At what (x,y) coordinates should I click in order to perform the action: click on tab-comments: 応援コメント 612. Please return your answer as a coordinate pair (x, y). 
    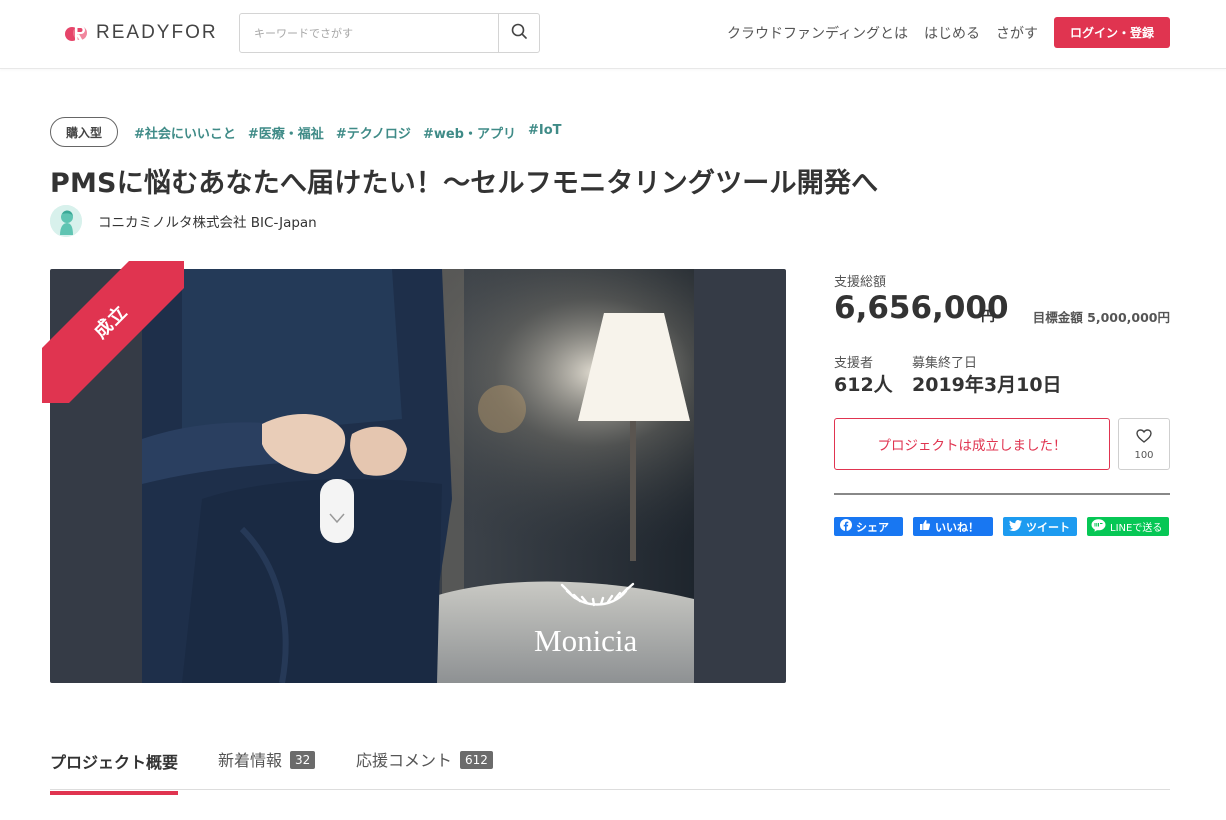
    Looking at the image, I should click on (424, 769).